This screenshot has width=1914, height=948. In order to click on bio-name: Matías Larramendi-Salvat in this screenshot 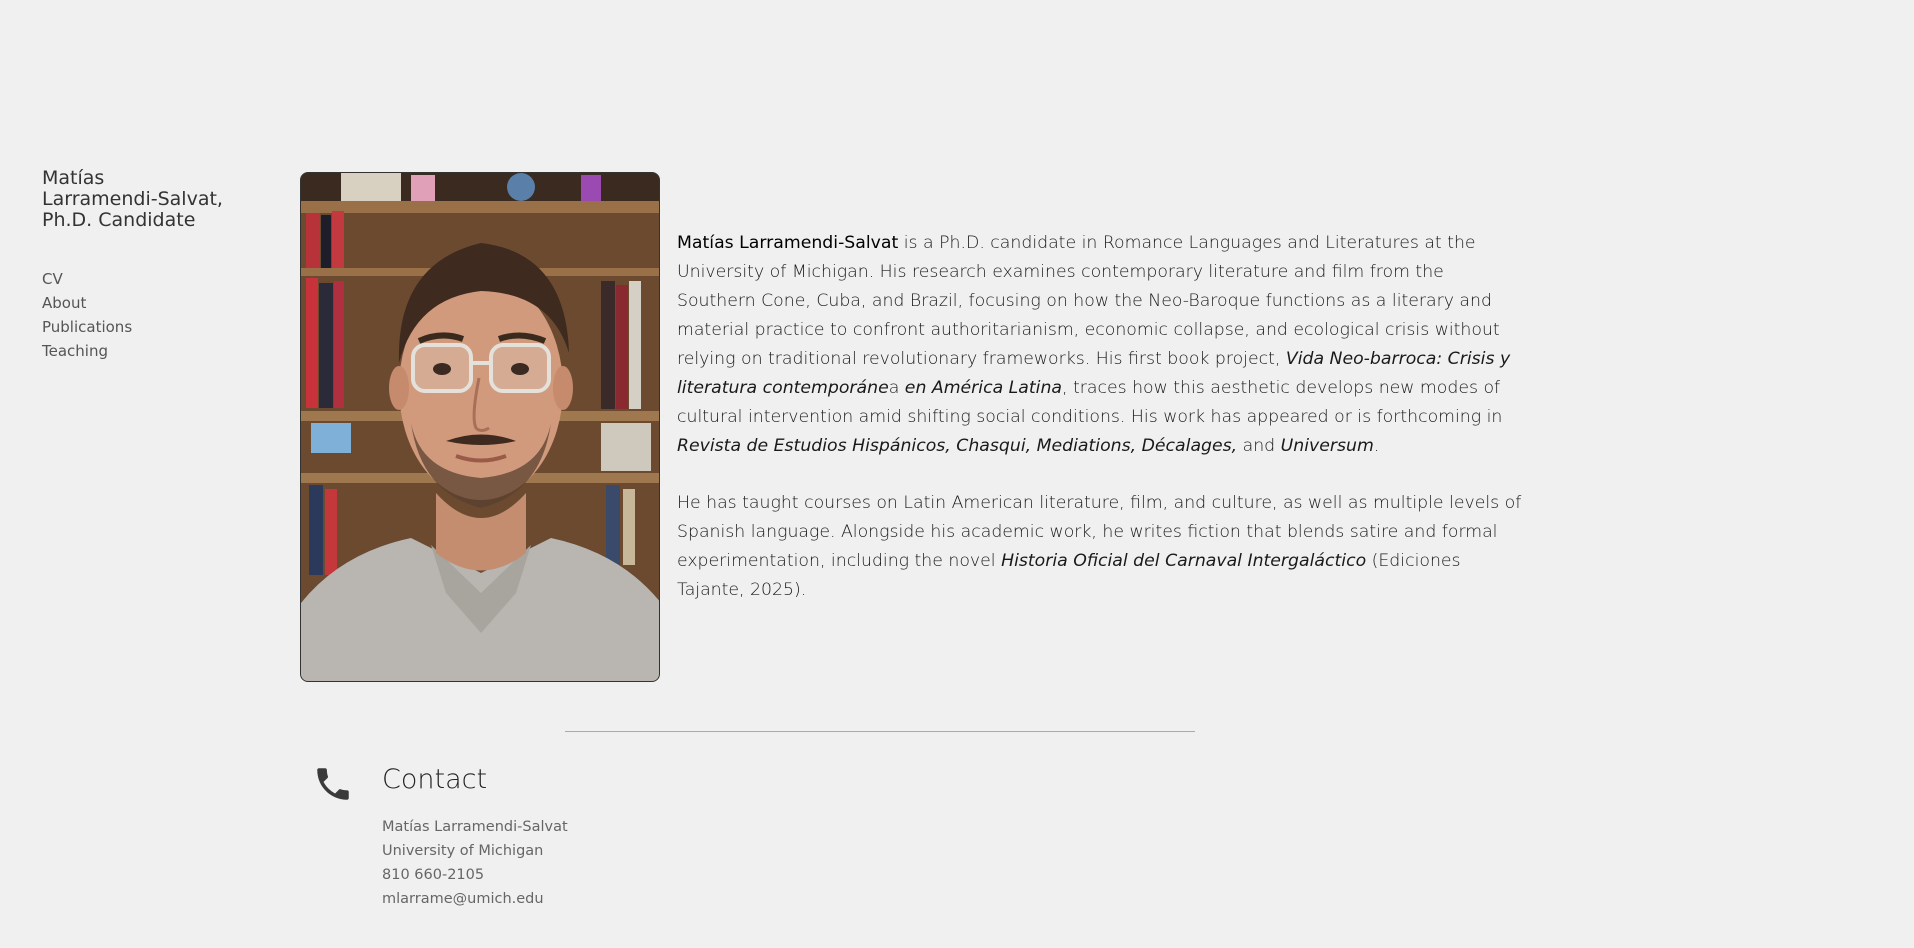, I will do `click(788, 243)`.